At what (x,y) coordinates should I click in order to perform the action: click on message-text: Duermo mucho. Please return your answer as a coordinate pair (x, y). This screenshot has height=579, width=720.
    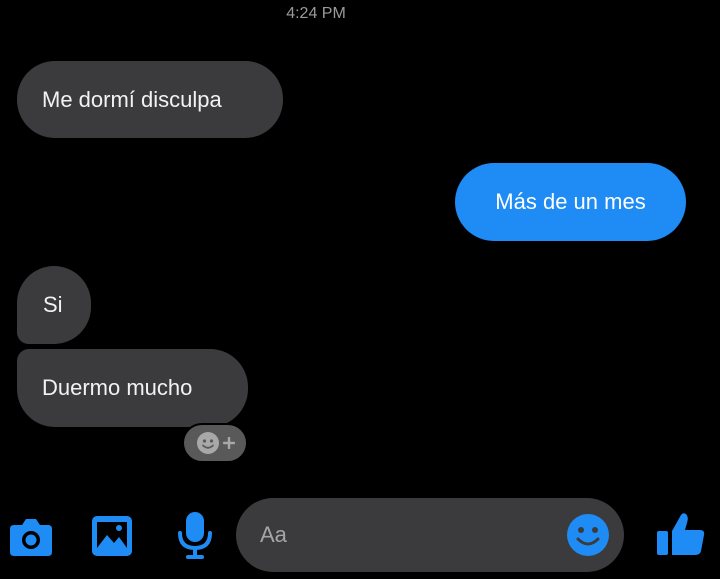
    Looking at the image, I should click on (117, 387).